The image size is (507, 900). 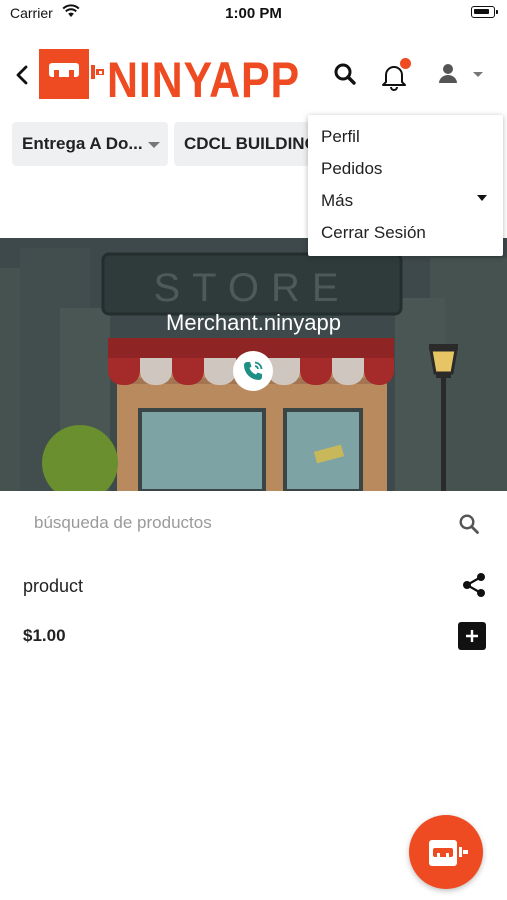 What do you see at coordinates (23, 75) in the screenshot?
I see `back-icon` at bounding box center [23, 75].